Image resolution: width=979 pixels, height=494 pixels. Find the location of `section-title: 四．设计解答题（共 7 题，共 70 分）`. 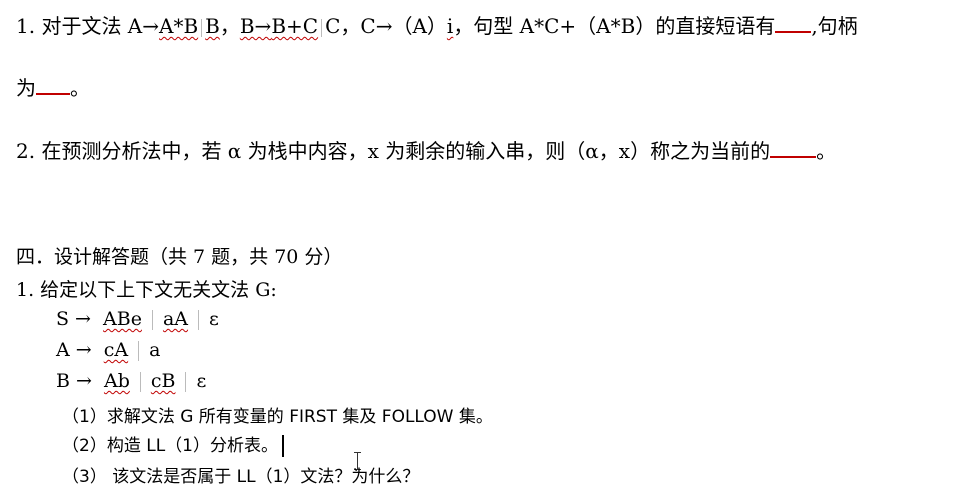

section-title: 四．设计解答题（共 7 题，共 70 分） is located at coordinates (179, 257).